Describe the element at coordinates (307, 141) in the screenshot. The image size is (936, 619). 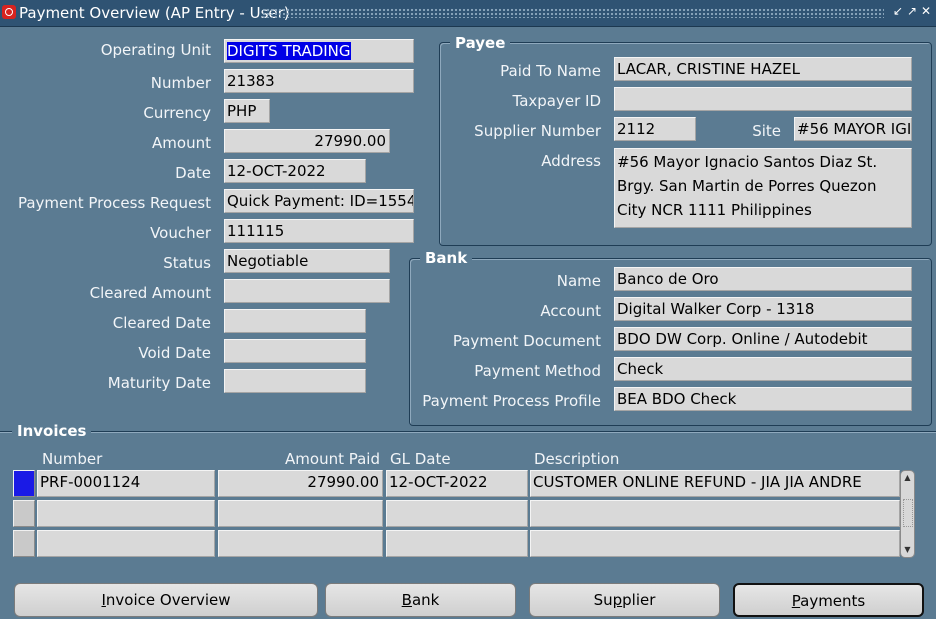
I see `amount-field: 27990.00` at that location.